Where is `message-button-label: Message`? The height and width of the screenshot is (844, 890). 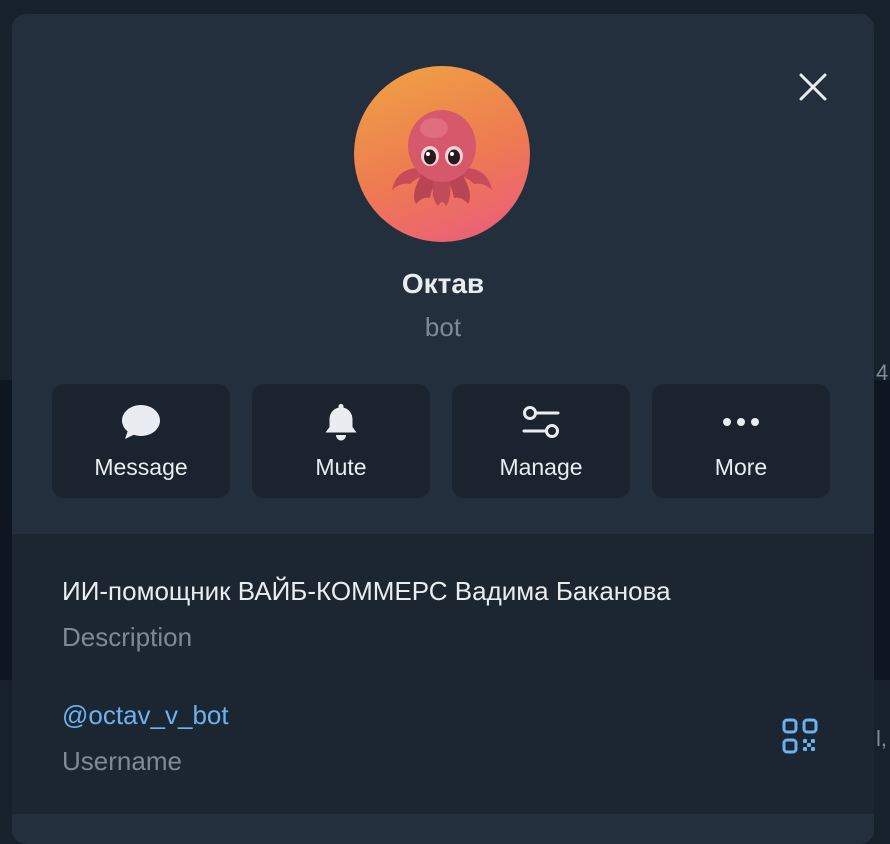
message-button-label: Message is located at coordinates (141, 467).